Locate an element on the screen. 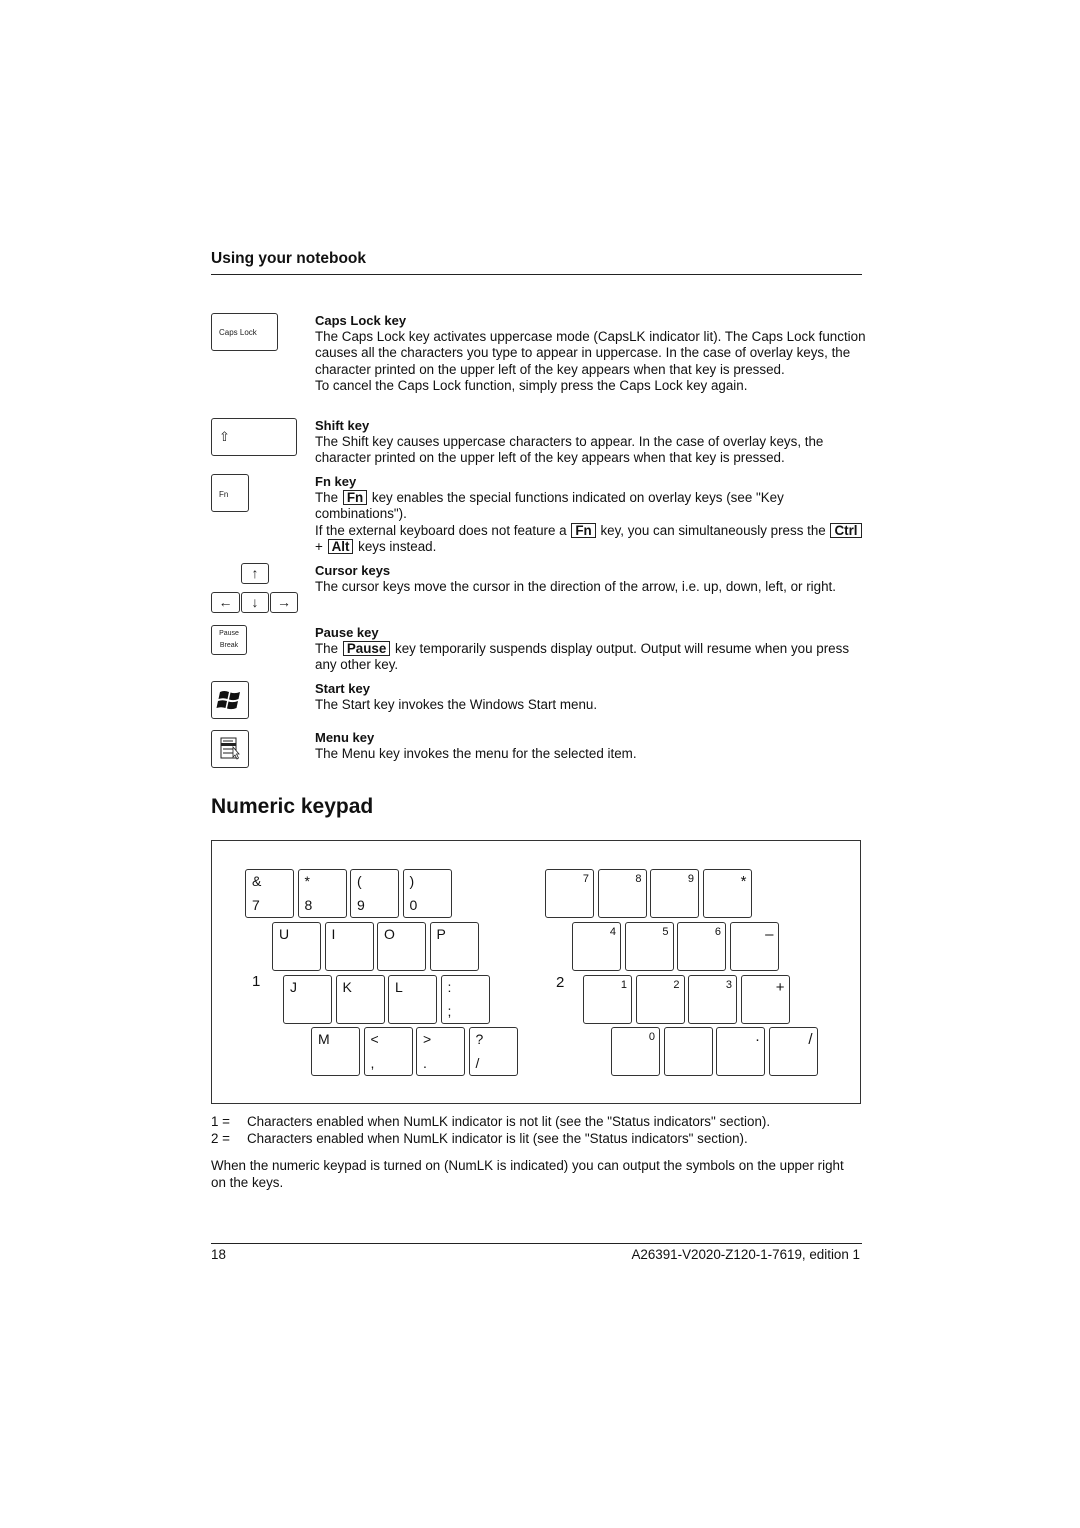  pause-key-title: Pause key is located at coordinates (347, 632).